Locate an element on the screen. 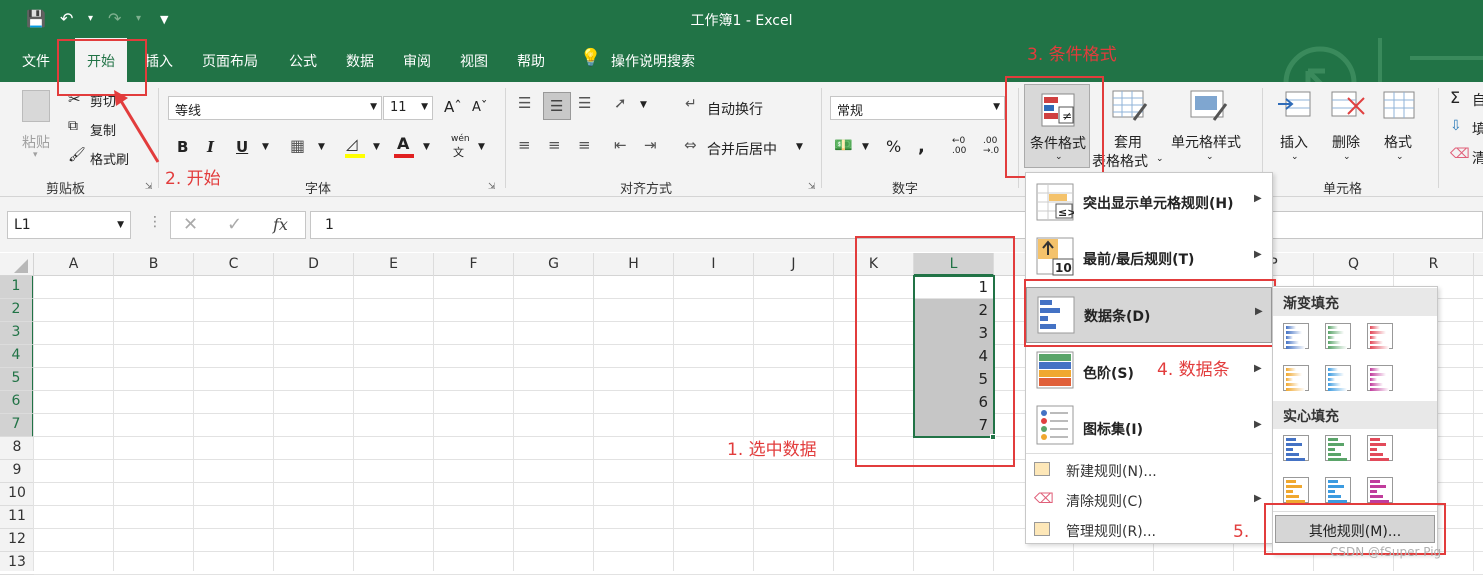  increase-indent-icon: ⇥ is located at coordinates (650, 145).